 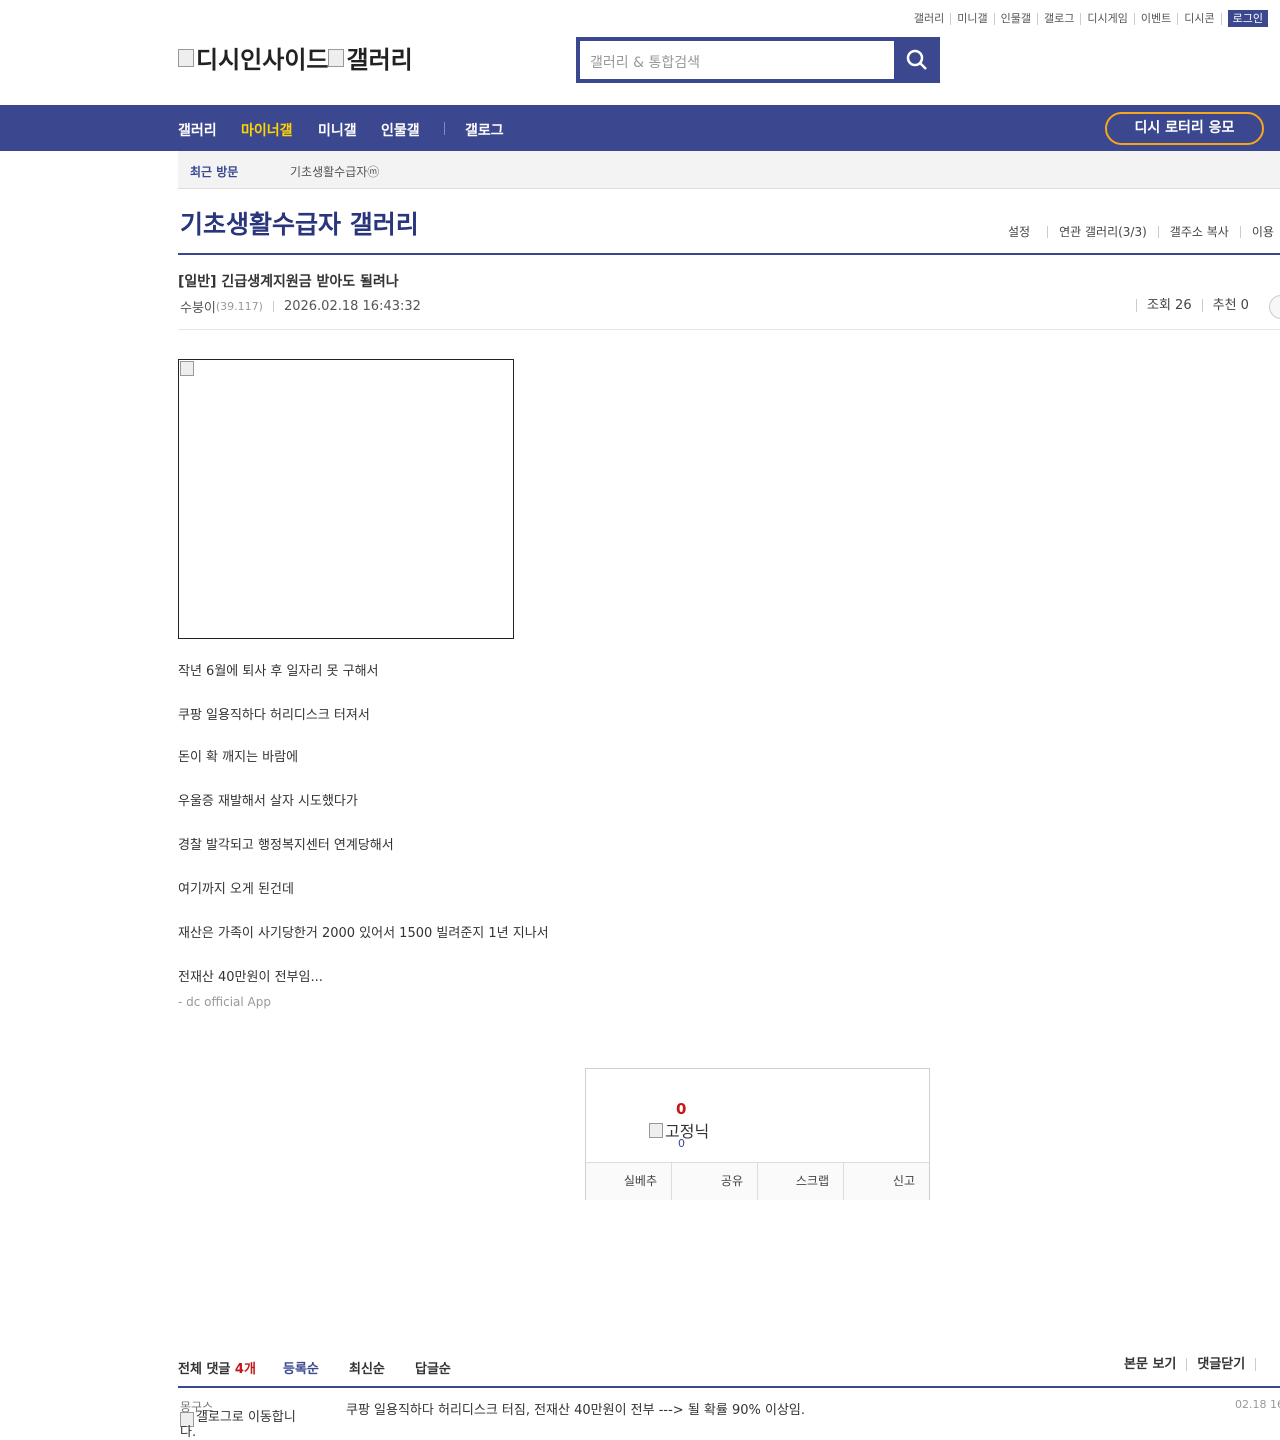 I want to click on search-placeholder: 갤러리 & 통합검색, so click(x=645, y=63).